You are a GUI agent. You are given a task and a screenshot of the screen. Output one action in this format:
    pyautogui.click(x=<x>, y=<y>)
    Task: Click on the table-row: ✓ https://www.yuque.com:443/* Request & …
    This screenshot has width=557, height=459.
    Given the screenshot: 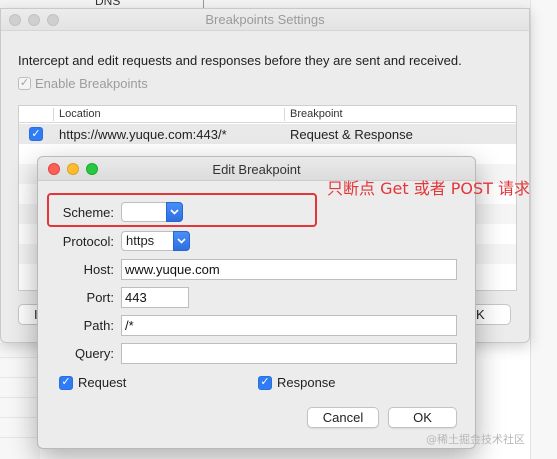 What is the action you would take?
    pyautogui.click(x=267, y=134)
    